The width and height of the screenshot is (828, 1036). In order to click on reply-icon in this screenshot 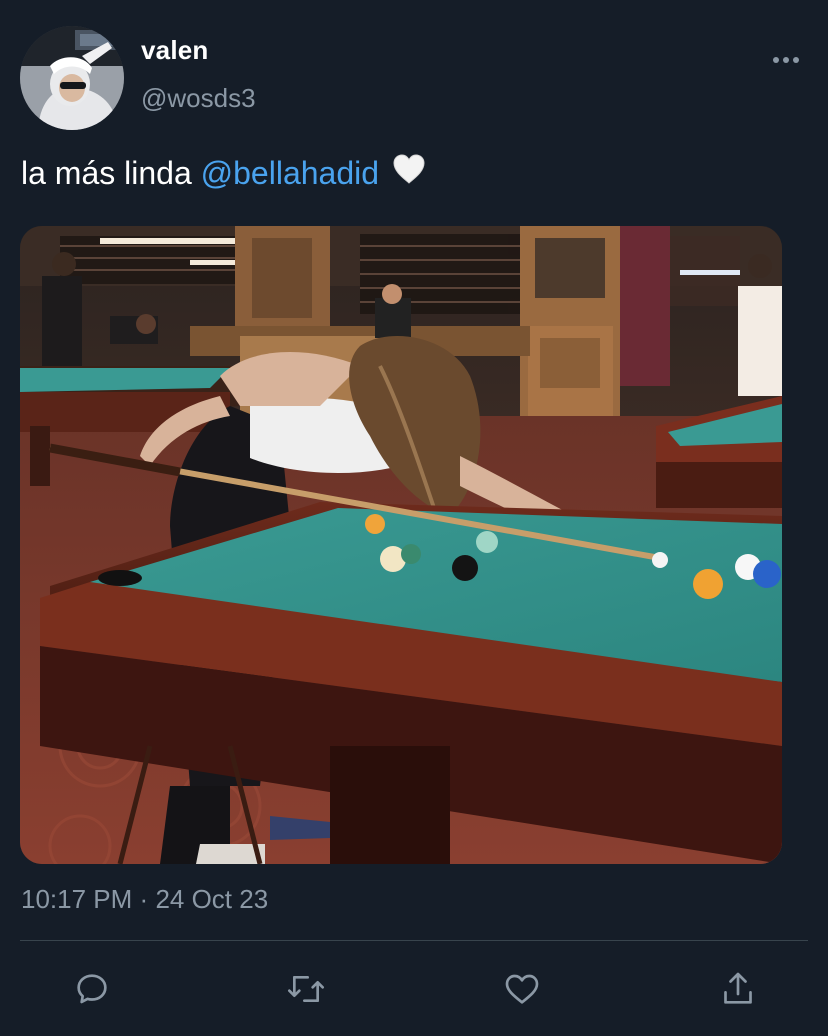, I will do `click(92, 989)`.